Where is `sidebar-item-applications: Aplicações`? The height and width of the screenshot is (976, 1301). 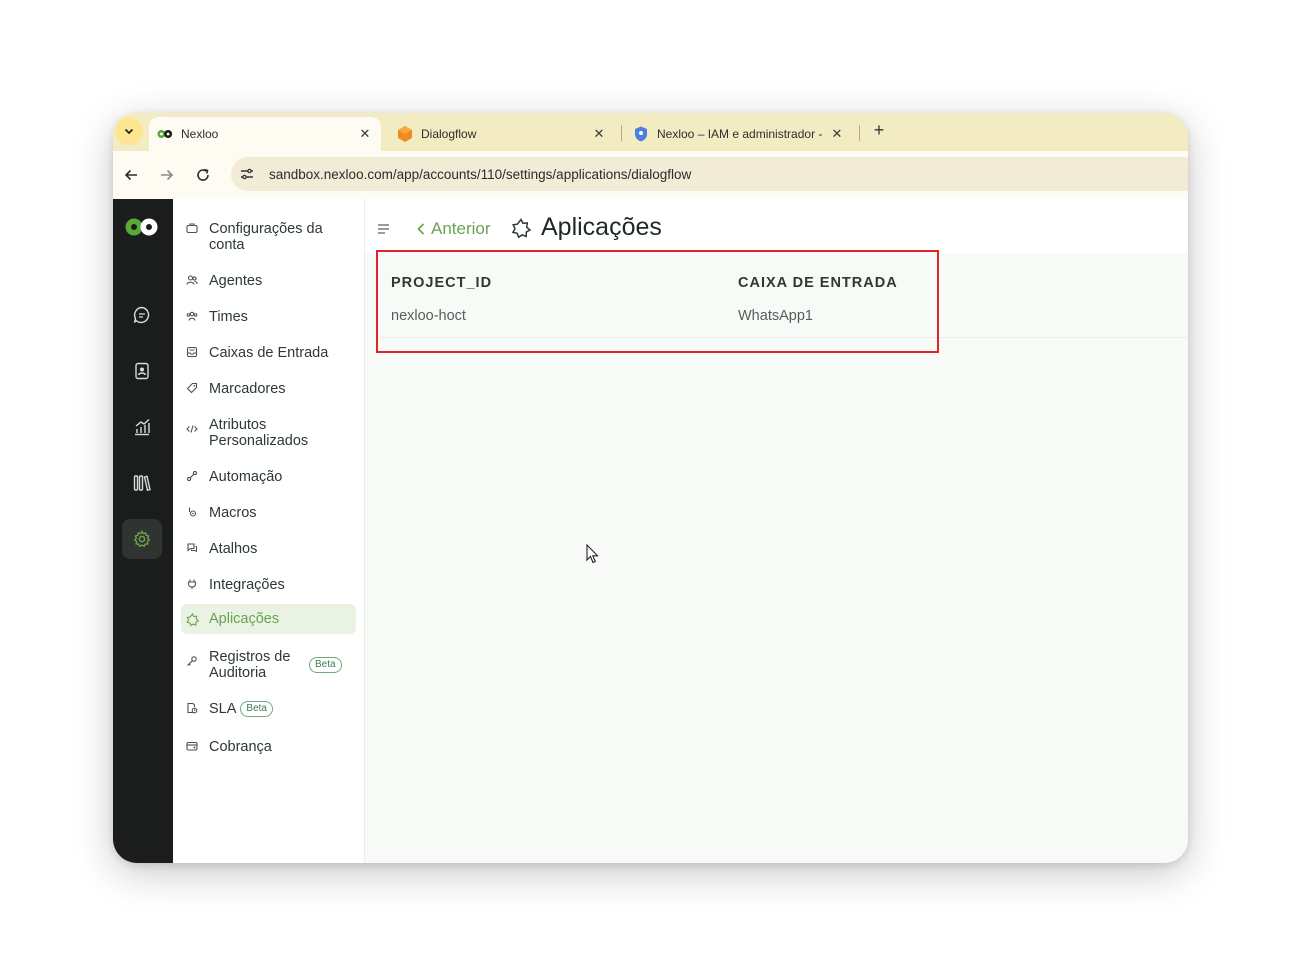 sidebar-item-applications: Aplicações is located at coordinates (268, 619).